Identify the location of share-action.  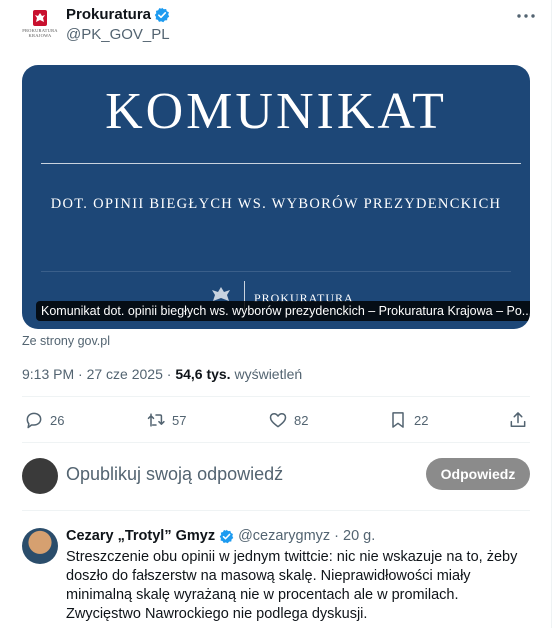
(518, 420).